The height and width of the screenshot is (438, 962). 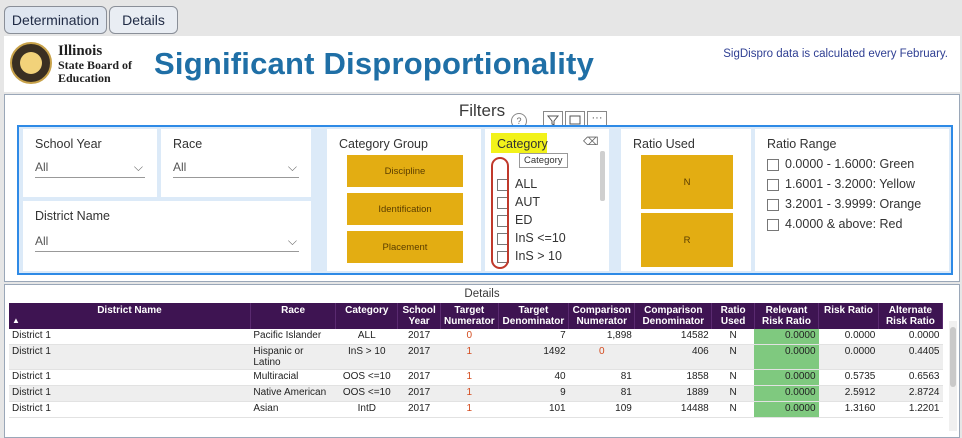 What do you see at coordinates (405, 209) in the screenshot?
I see `category-group-identification-button: Identification` at bounding box center [405, 209].